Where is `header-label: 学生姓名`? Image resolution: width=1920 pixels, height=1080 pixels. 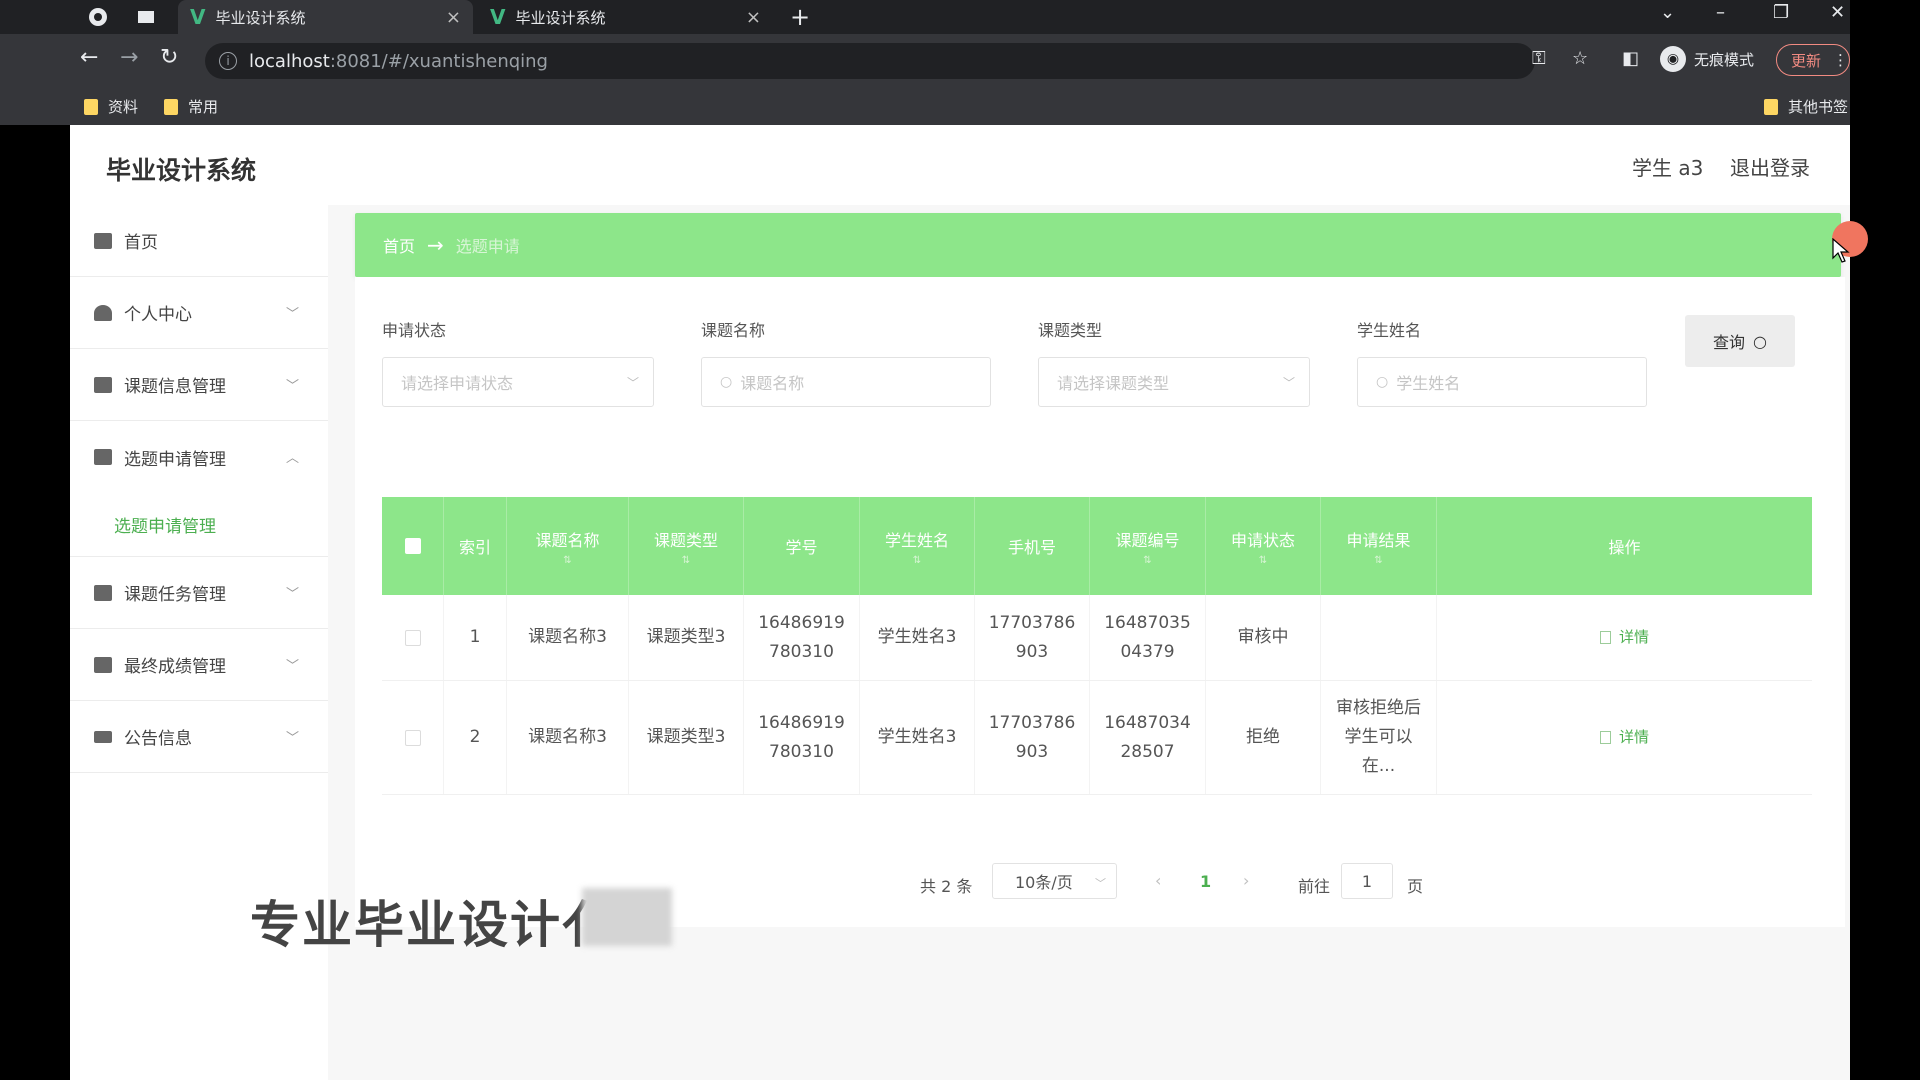 header-label: 学生姓名 is located at coordinates (916, 540).